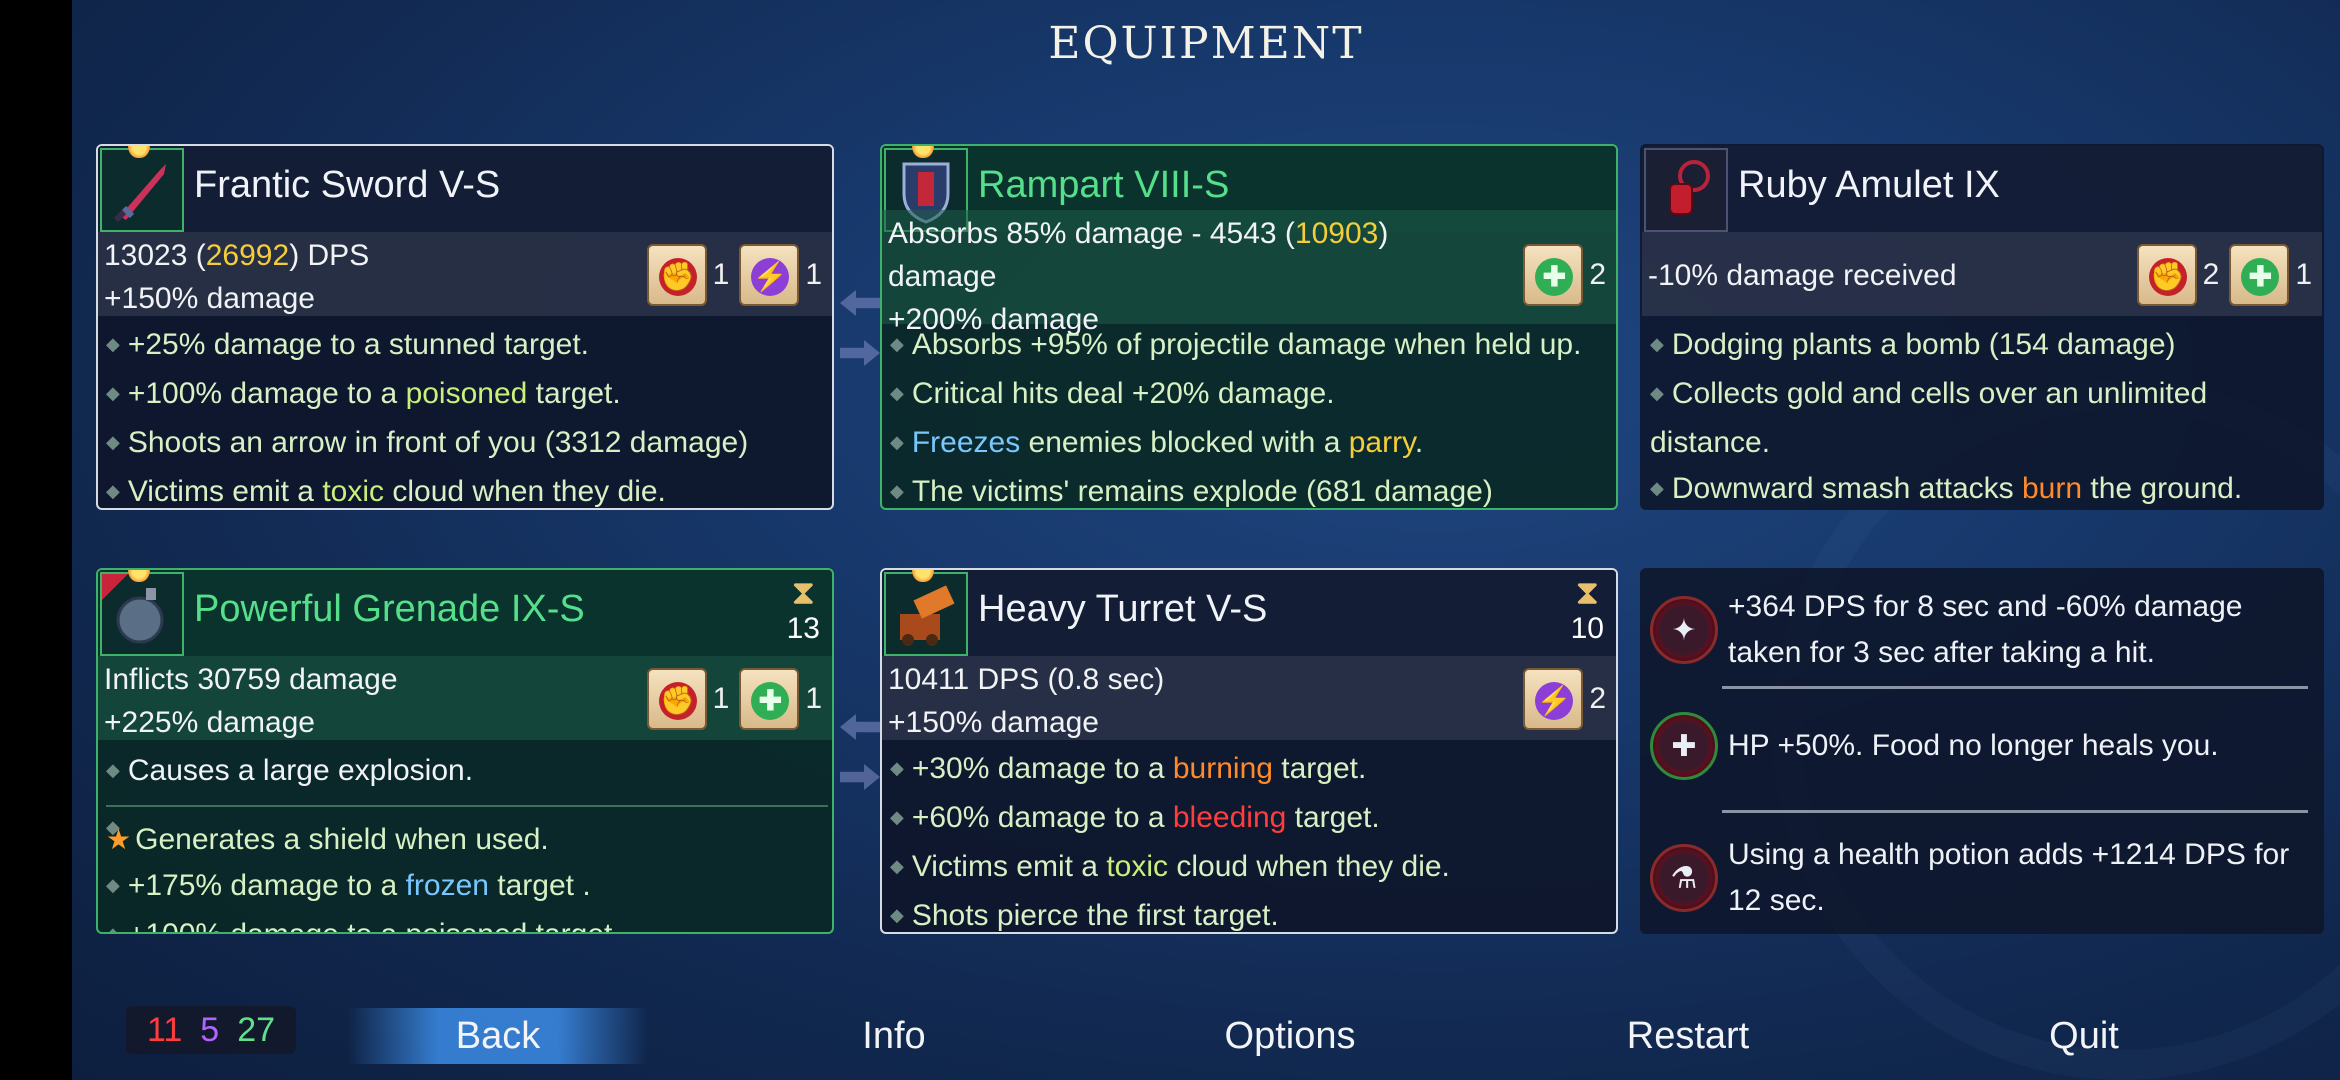 The height and width of the screenshot is (1080, 2340). What do you see at coordinates (1688, 1036) in the screenshot?
I see `restart-button: Restart` at bounding box center [1688, 1036].